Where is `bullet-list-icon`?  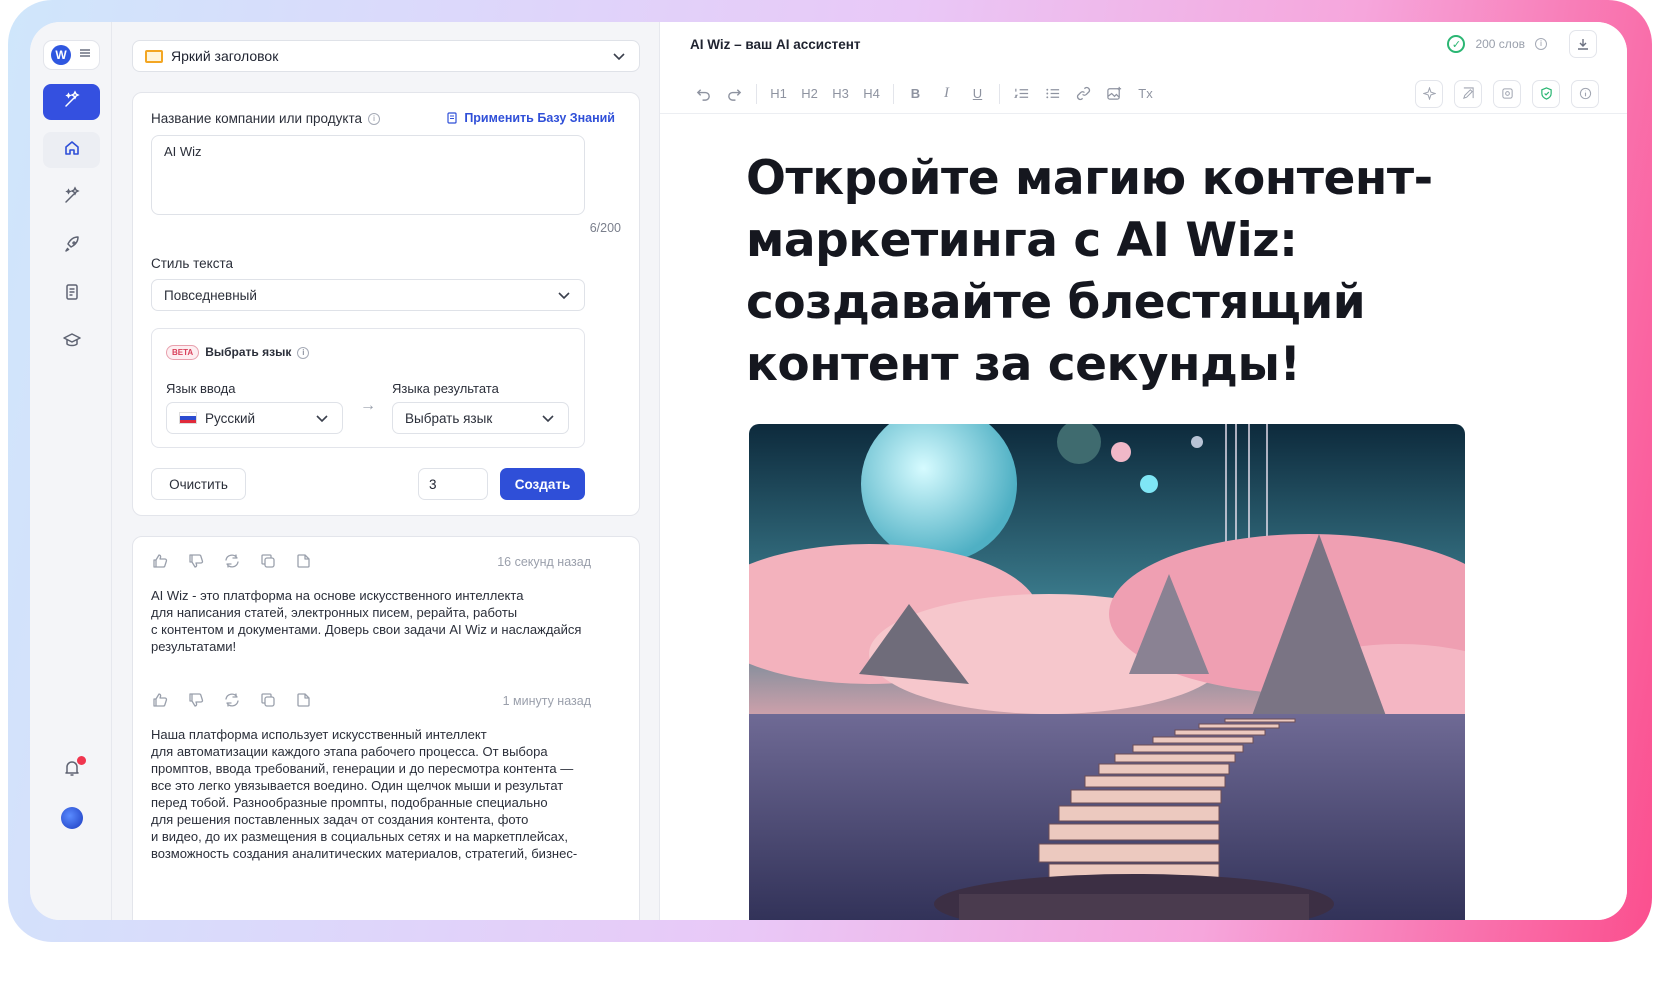 bullet-list-icon is located at coordinates (1053, 93).